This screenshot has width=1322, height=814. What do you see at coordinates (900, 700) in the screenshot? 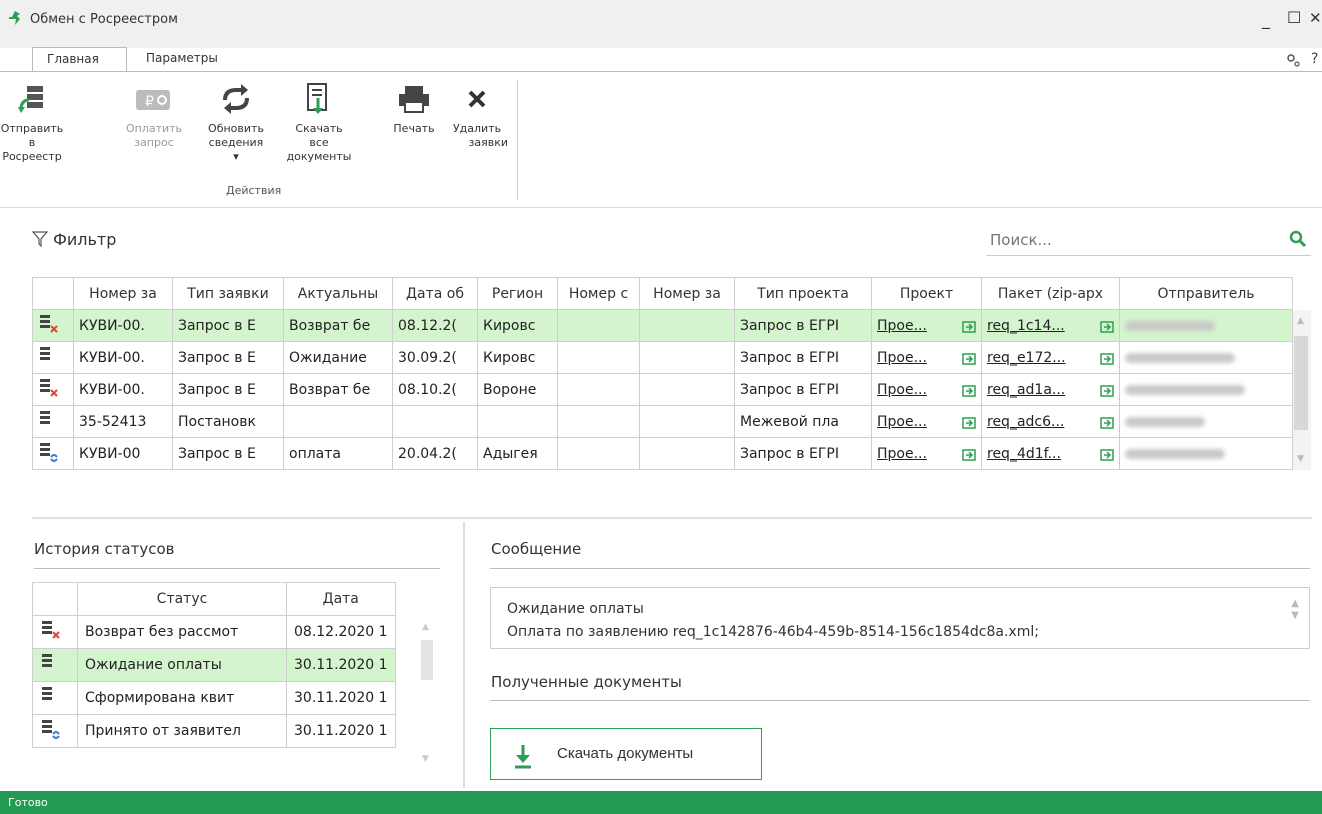
I see `documents-title-divider` at bounding box center [900, 700].